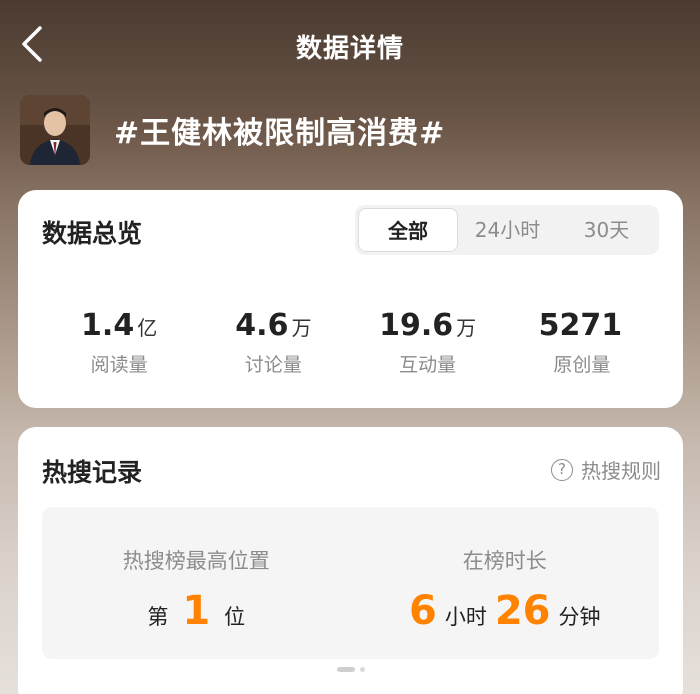  I want to click on time-on-list-label: 在榜时长, so click(504, 561).